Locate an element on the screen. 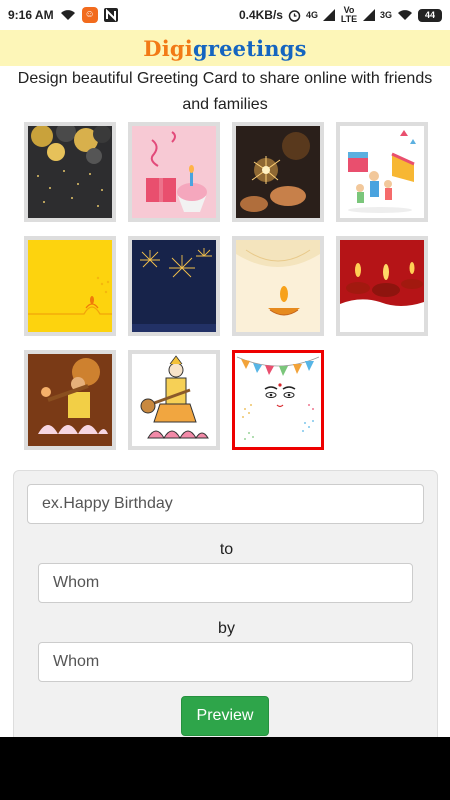 This screenshot has width=450, height=800. card-thumb-cupcake is located at coordinates (174, 172).